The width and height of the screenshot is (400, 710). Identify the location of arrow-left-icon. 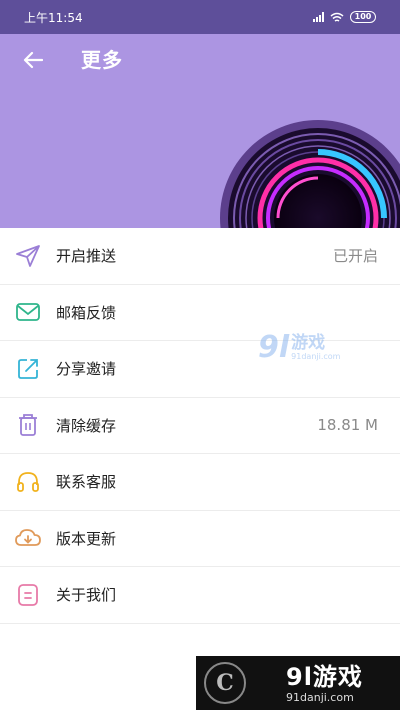
(33, 60).